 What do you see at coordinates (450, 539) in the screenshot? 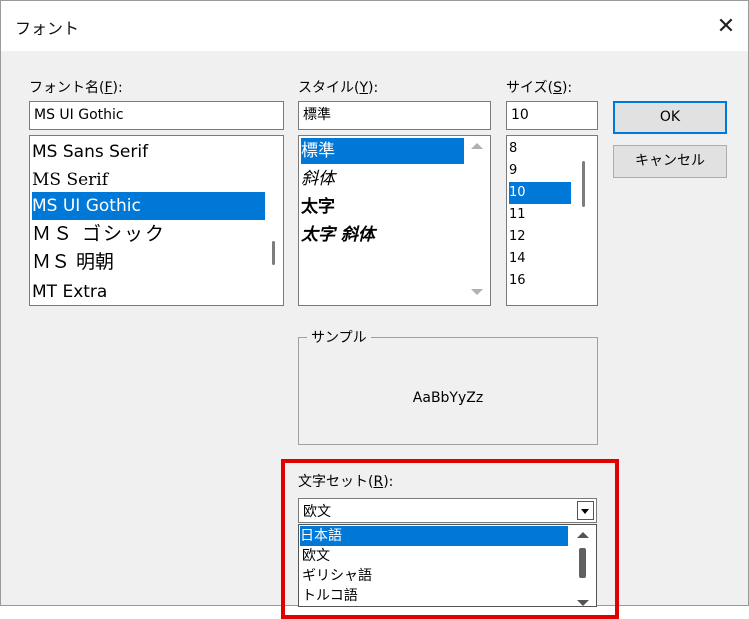
I see `charset-highlight-box` at bounding box center [450, 539].